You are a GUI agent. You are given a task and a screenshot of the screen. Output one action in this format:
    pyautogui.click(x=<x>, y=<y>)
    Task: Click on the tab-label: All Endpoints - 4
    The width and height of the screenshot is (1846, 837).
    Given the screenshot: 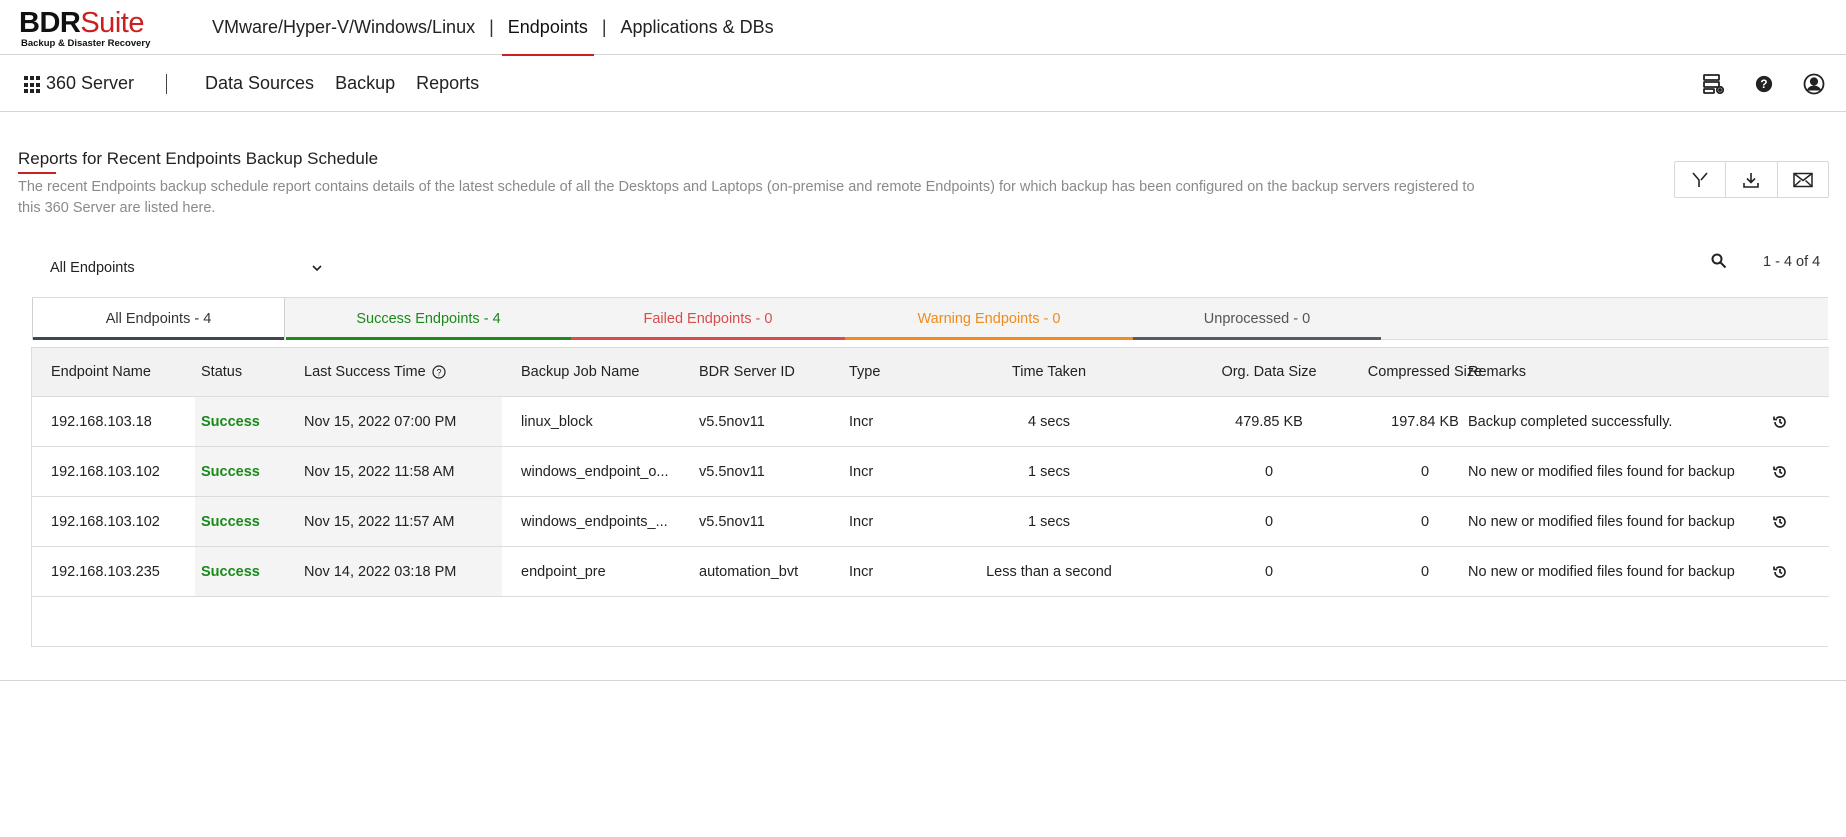 What is the action you would take?
    pyautogui.click(x=158, y=318)
    